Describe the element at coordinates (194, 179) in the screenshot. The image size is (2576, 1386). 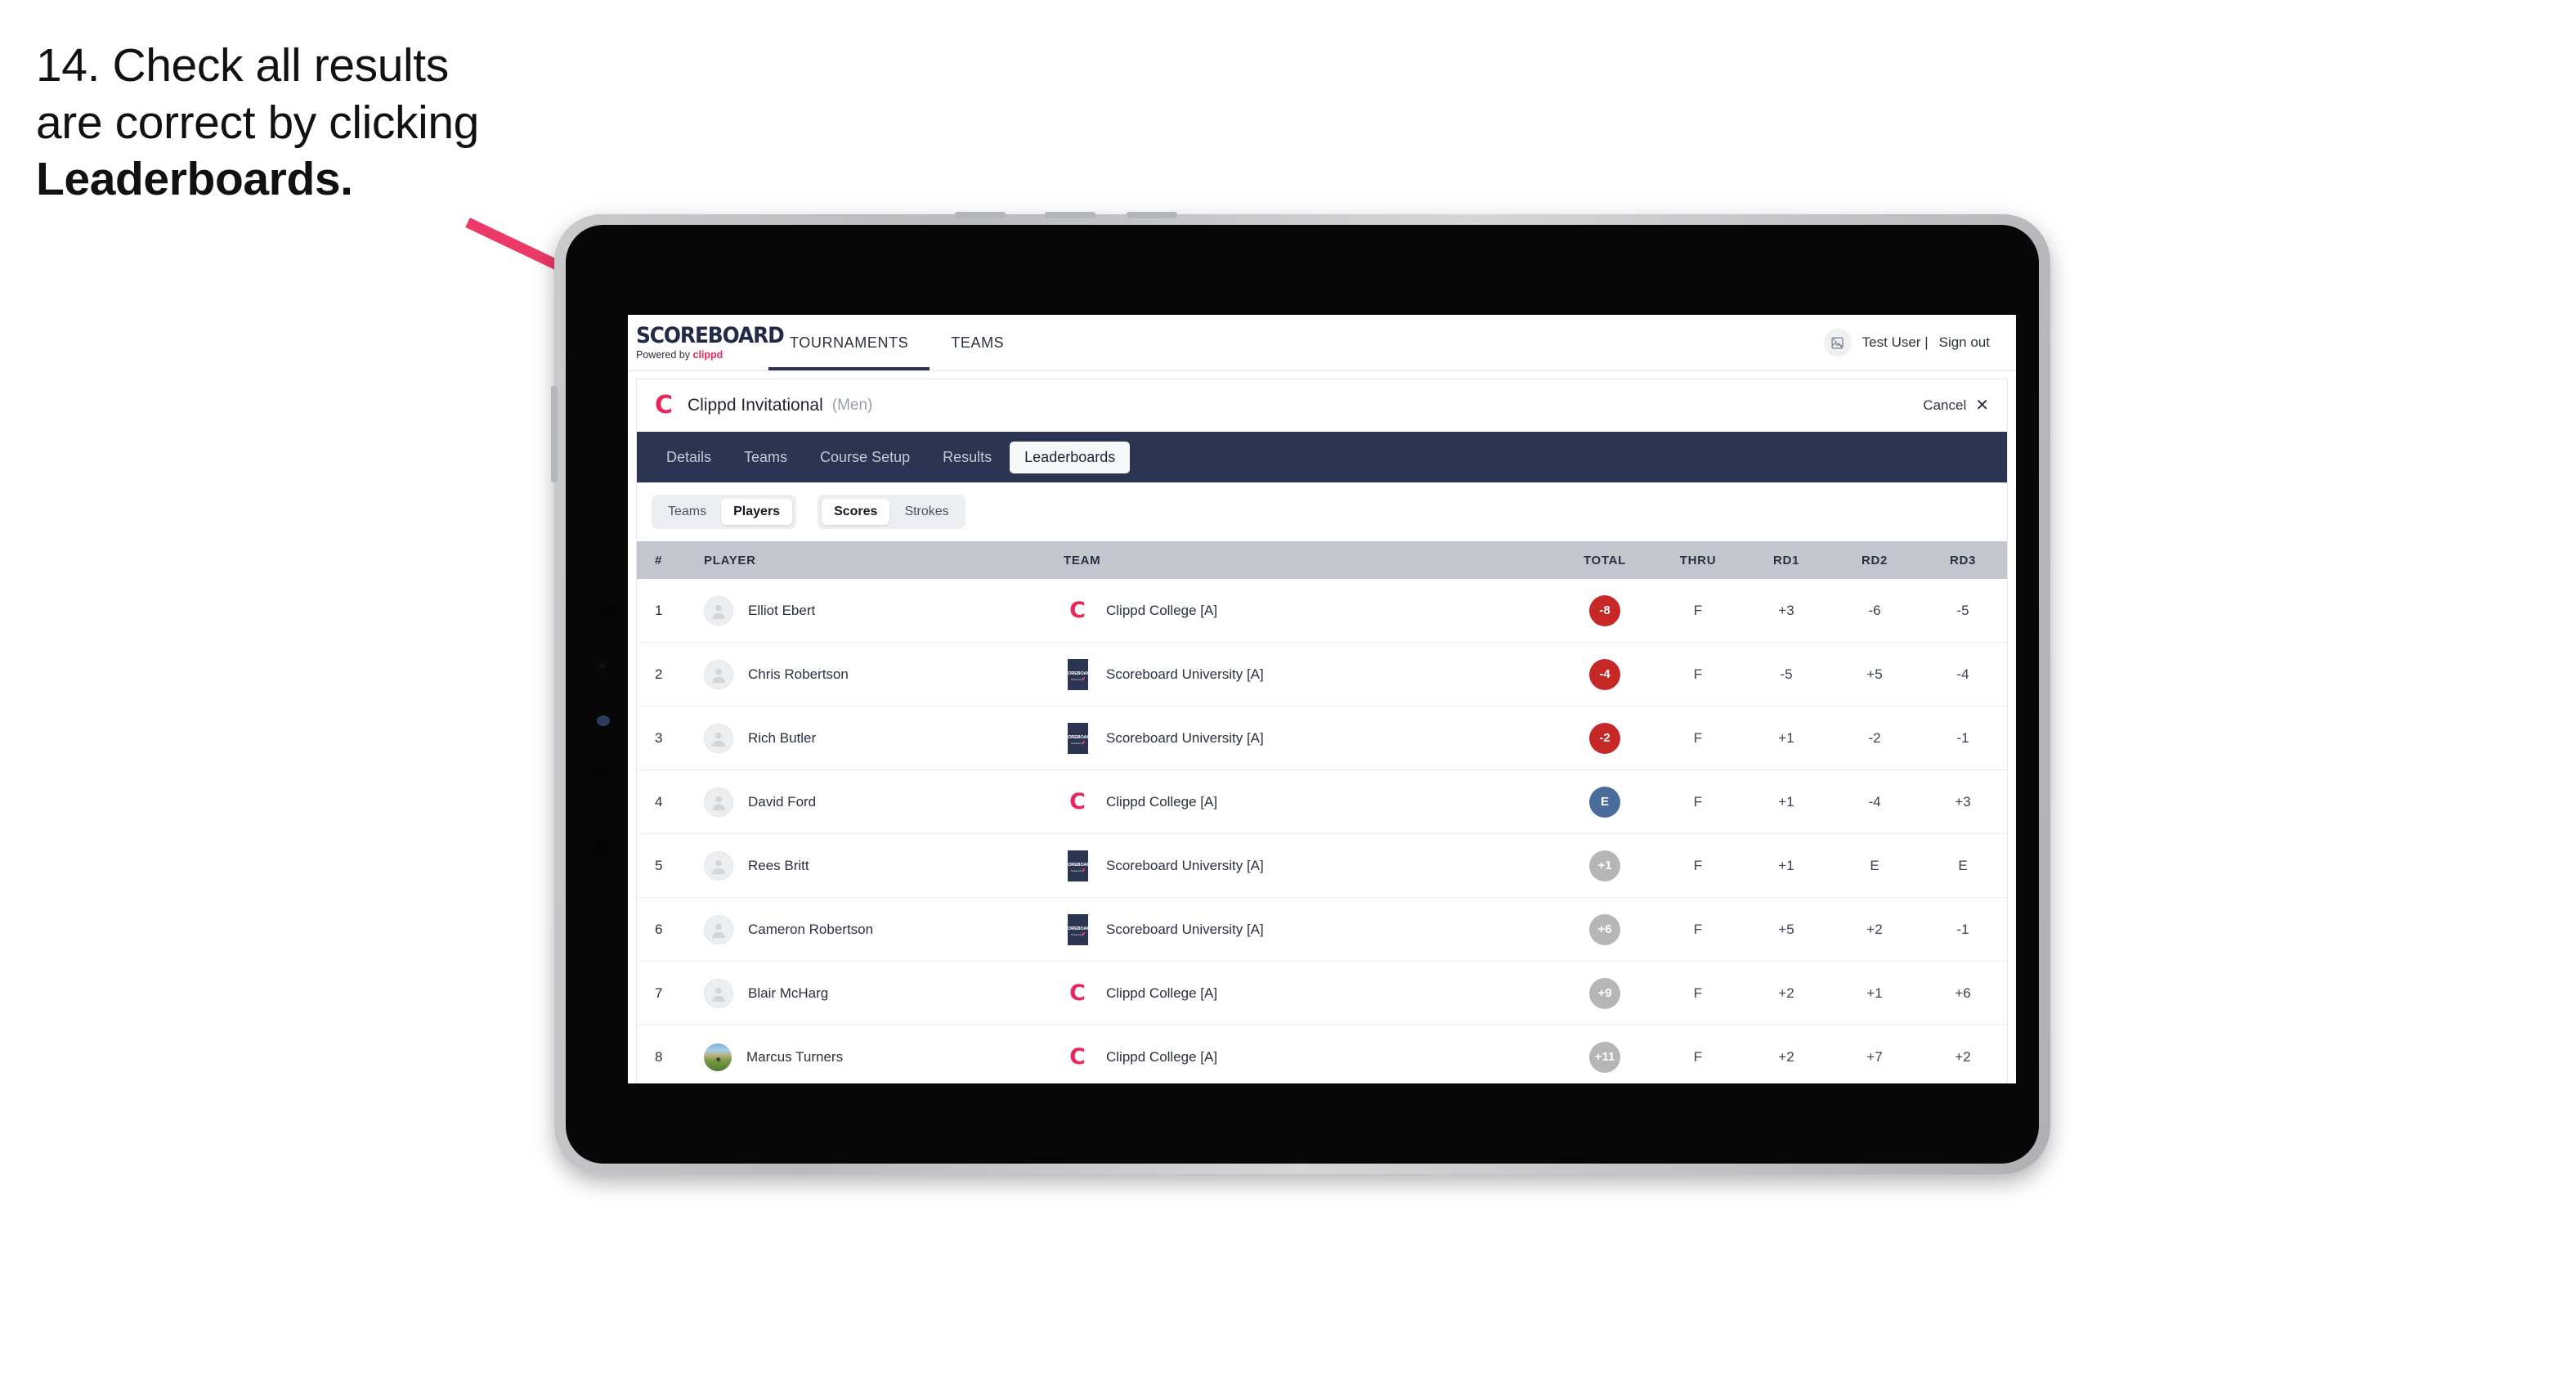
I see `instruction-line-3: Leaderboards.` at that location.